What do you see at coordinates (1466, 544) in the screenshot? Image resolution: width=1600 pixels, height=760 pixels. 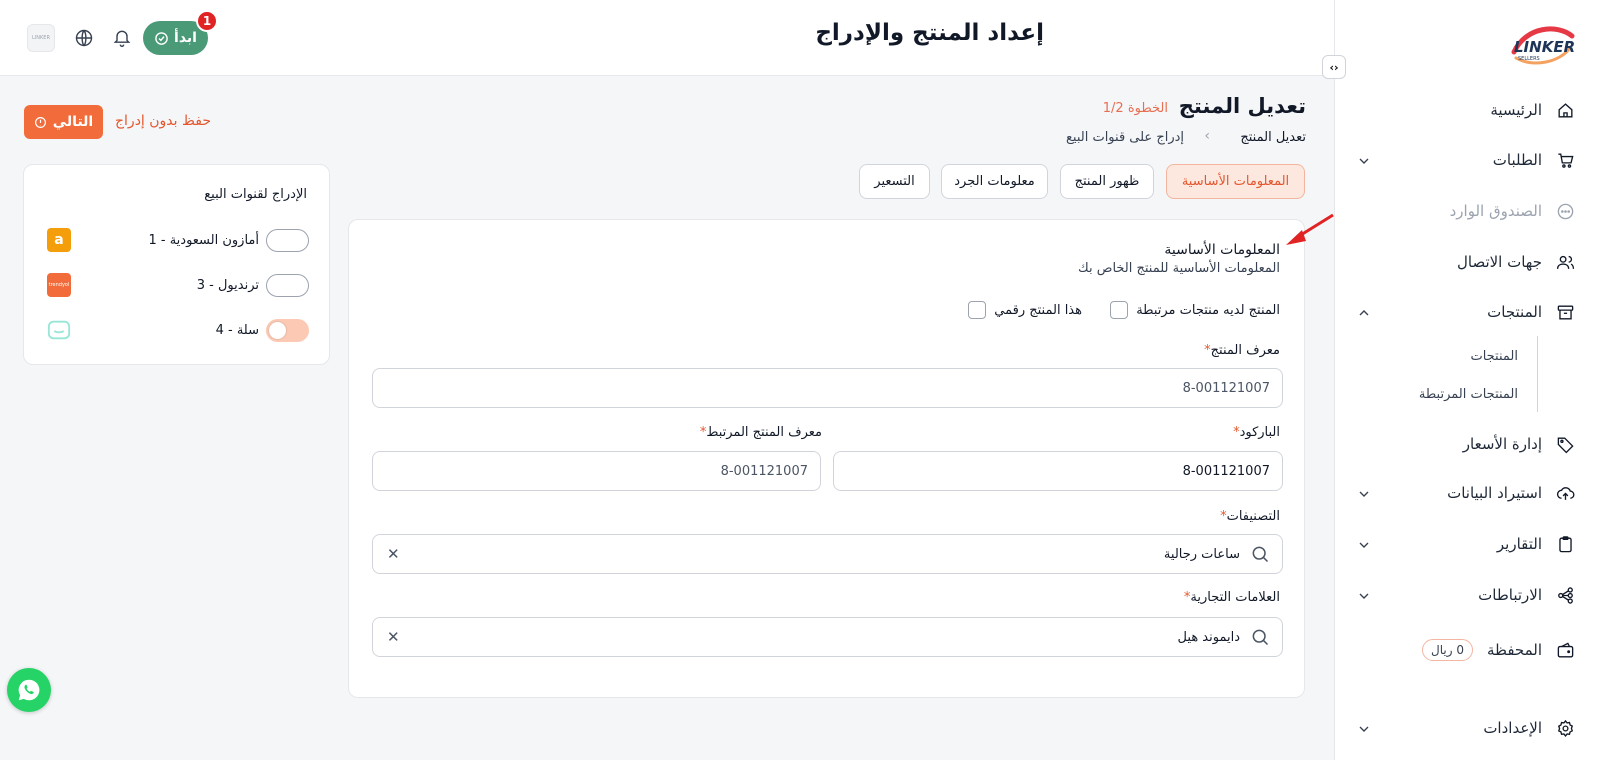 I see `sidebar-item-reports: التقارير` at bounding box center [1466, 544].